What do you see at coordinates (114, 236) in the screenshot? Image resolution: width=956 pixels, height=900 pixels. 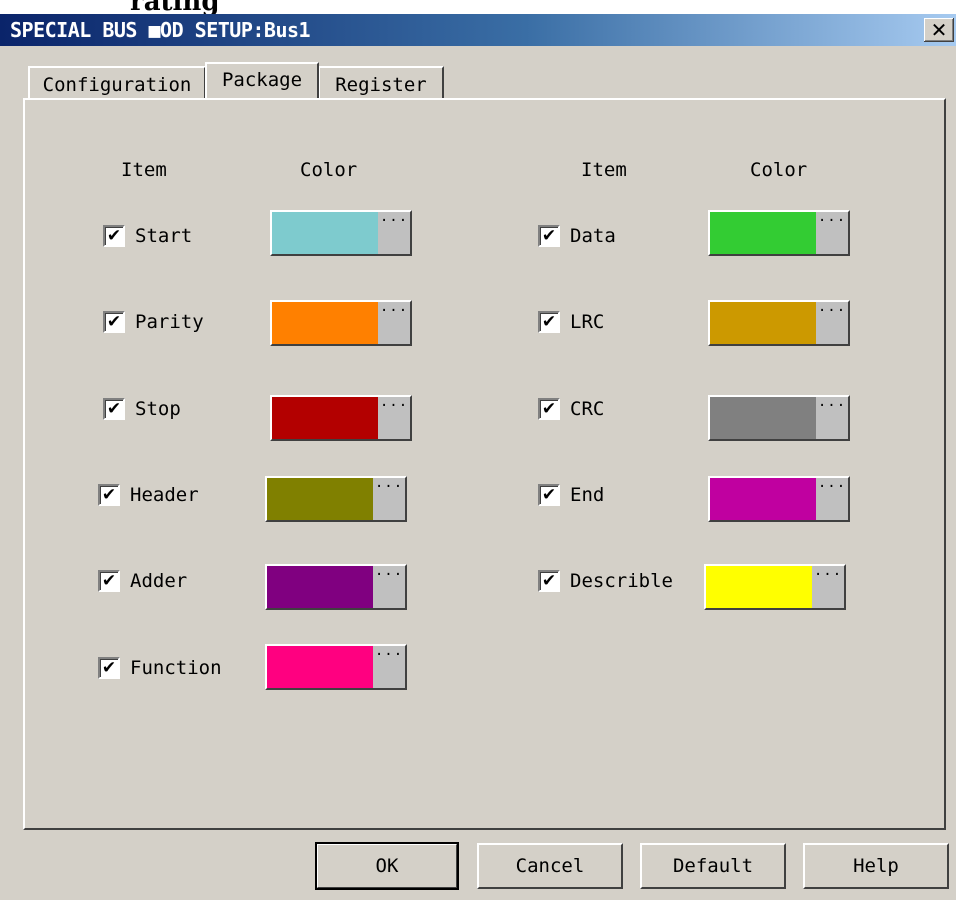 I see `start-checkbox: ✔` at bounding box center [114, 236].